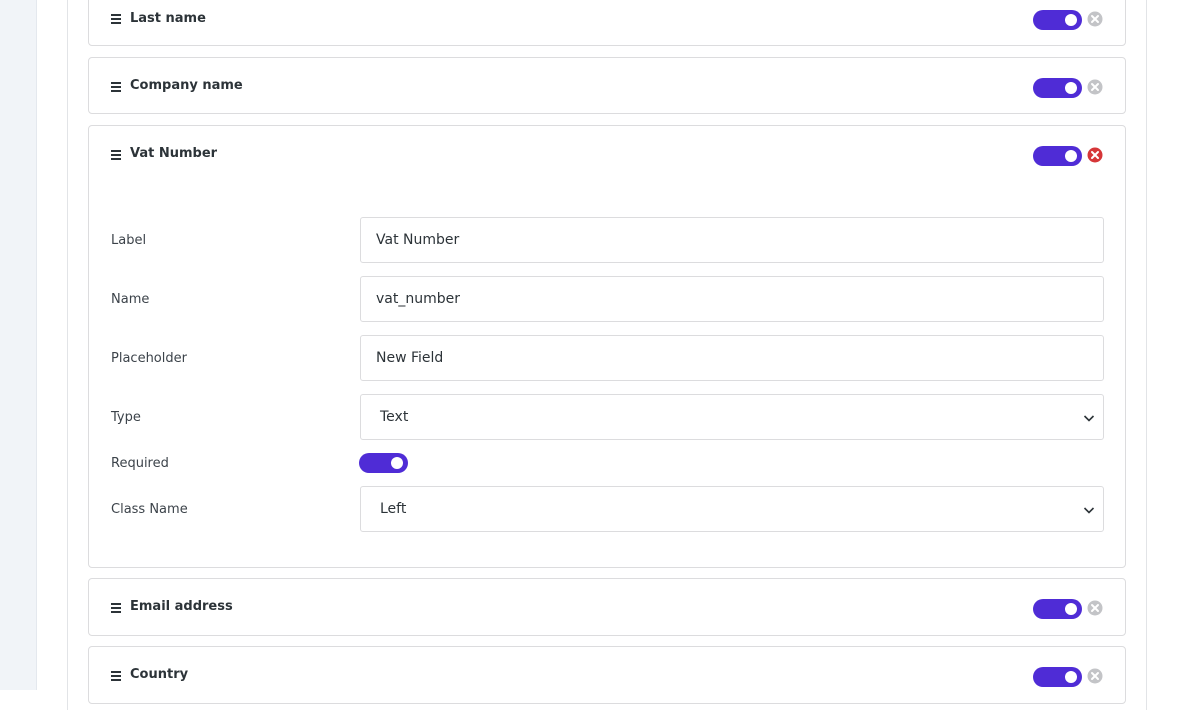 The image size is (1193, 710). Describe the element at coordinates (732, 417) in the screenshot. I see `type-select: Text` at that location.